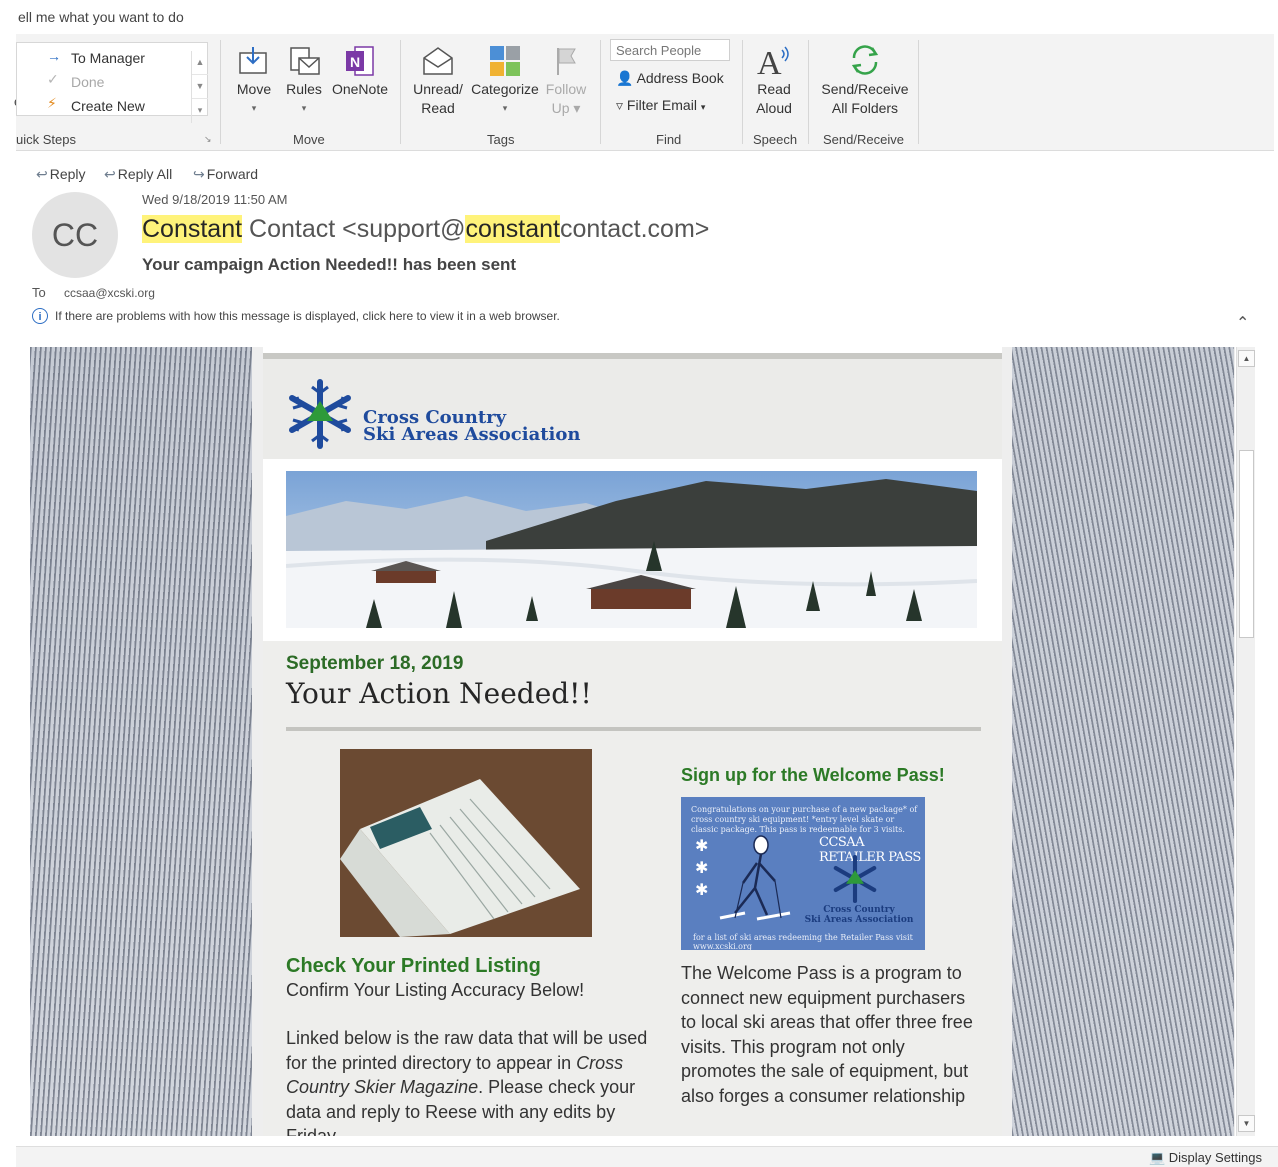  I want to click on onenote-button: N OneNote, so click(360, 71).